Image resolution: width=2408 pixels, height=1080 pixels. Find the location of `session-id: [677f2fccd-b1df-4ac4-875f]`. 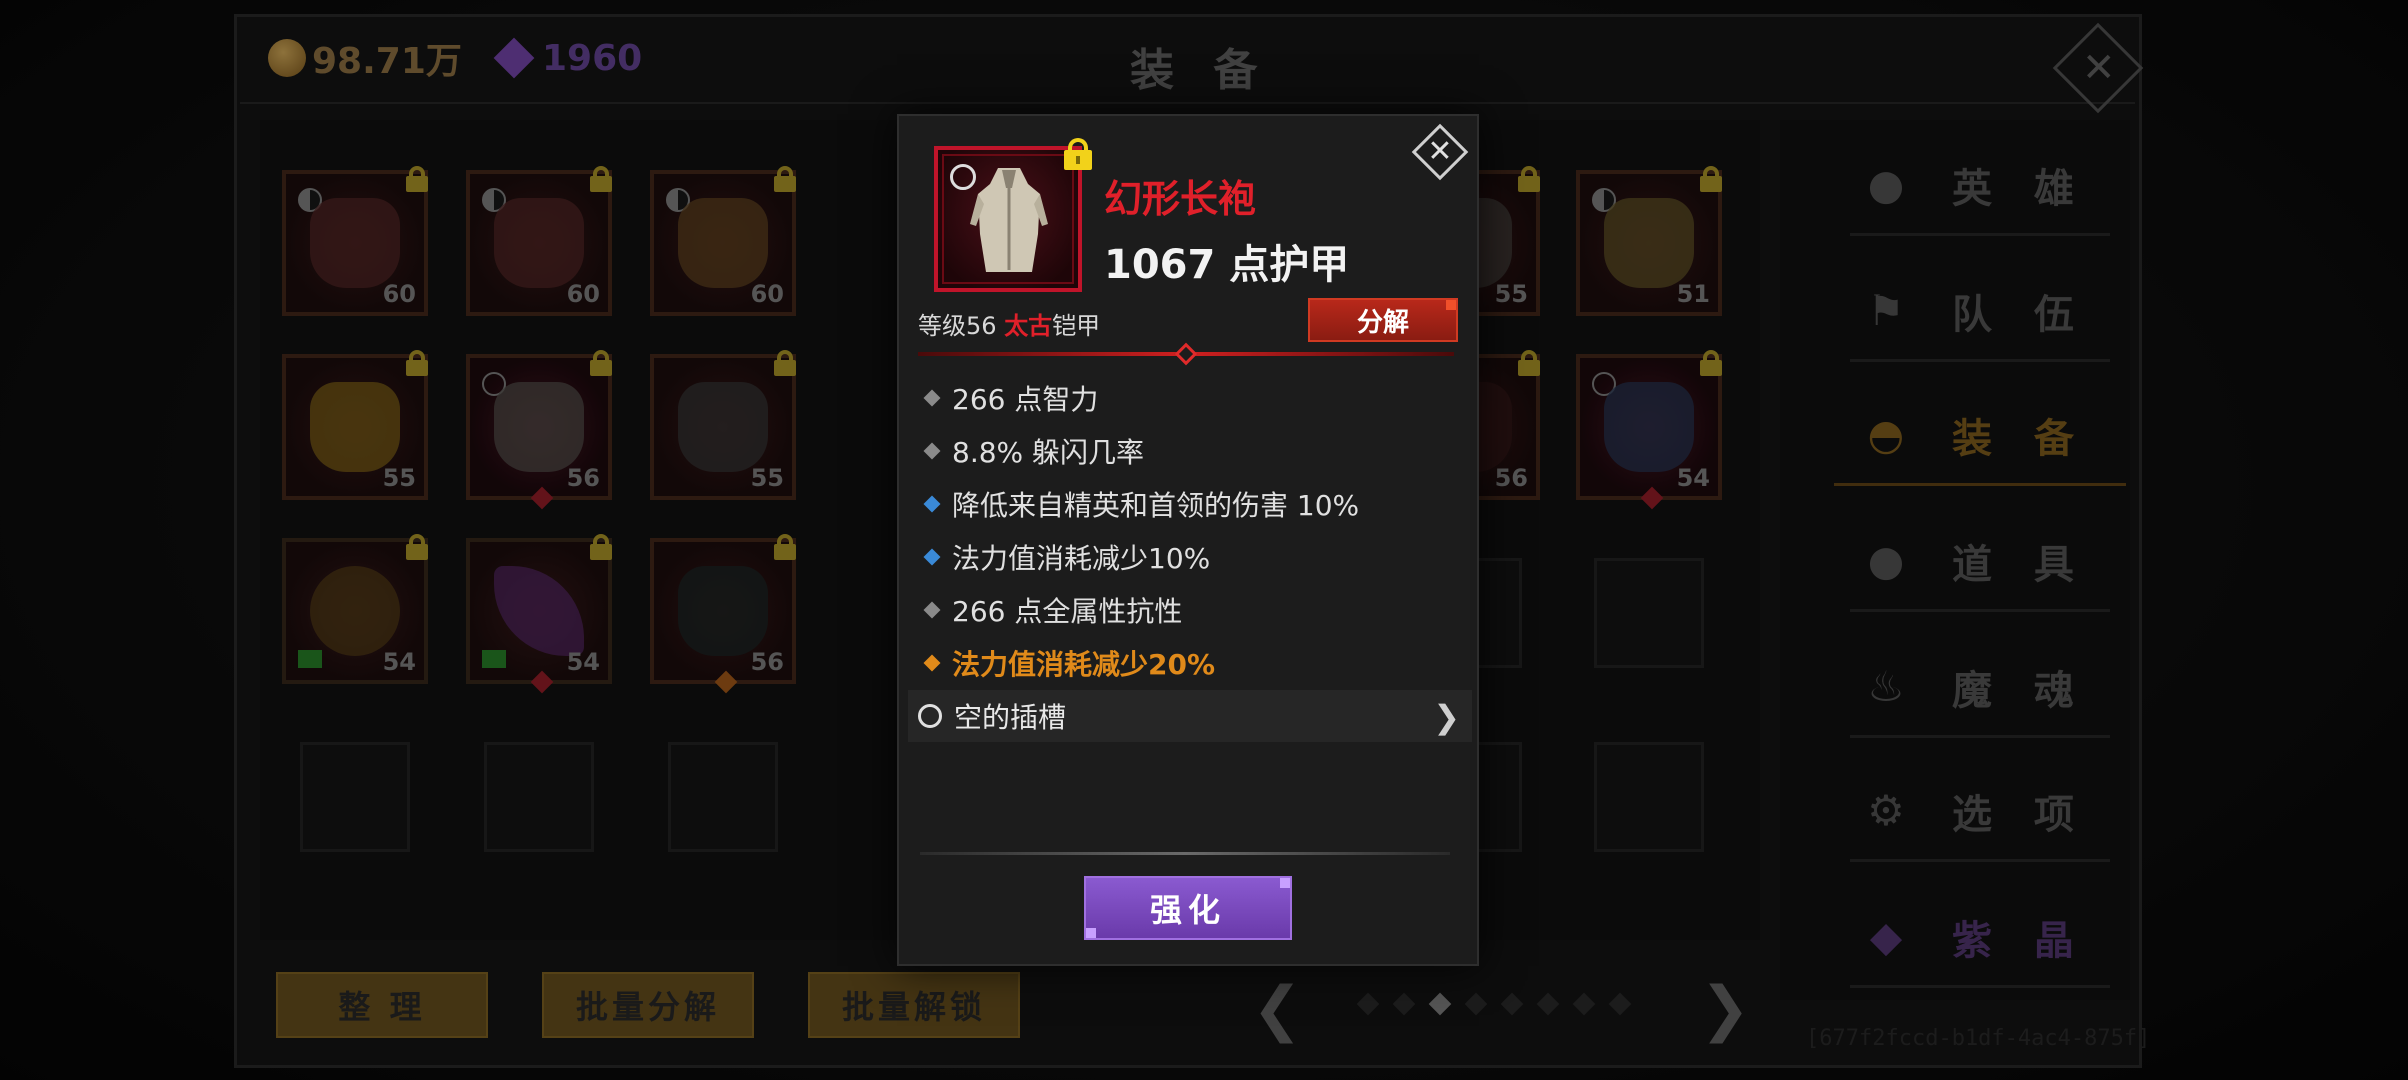

session-id: [677f2fccd-b1df-4ac4-875f] is located at coordinates (1978, 1038).